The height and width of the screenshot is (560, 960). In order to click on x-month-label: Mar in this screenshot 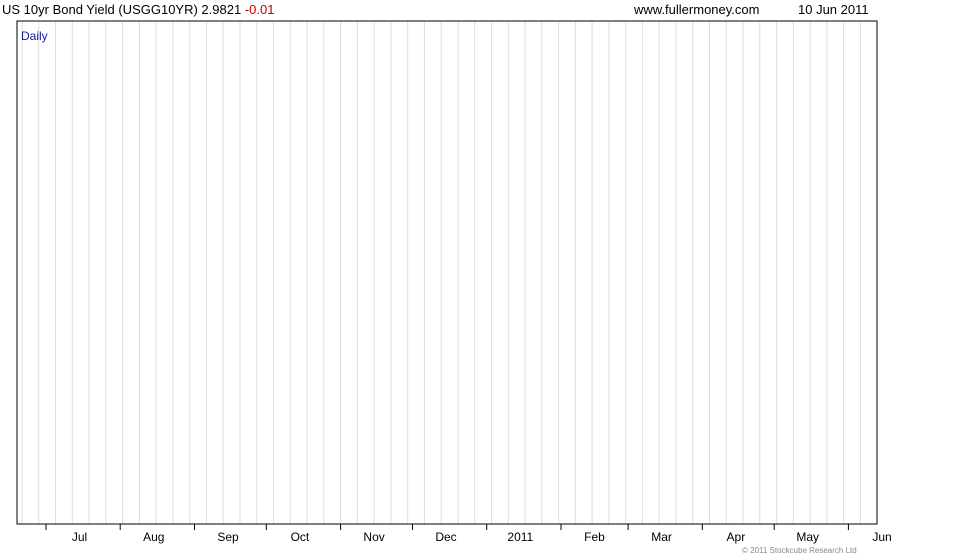, I will do `click(661, 537)`.